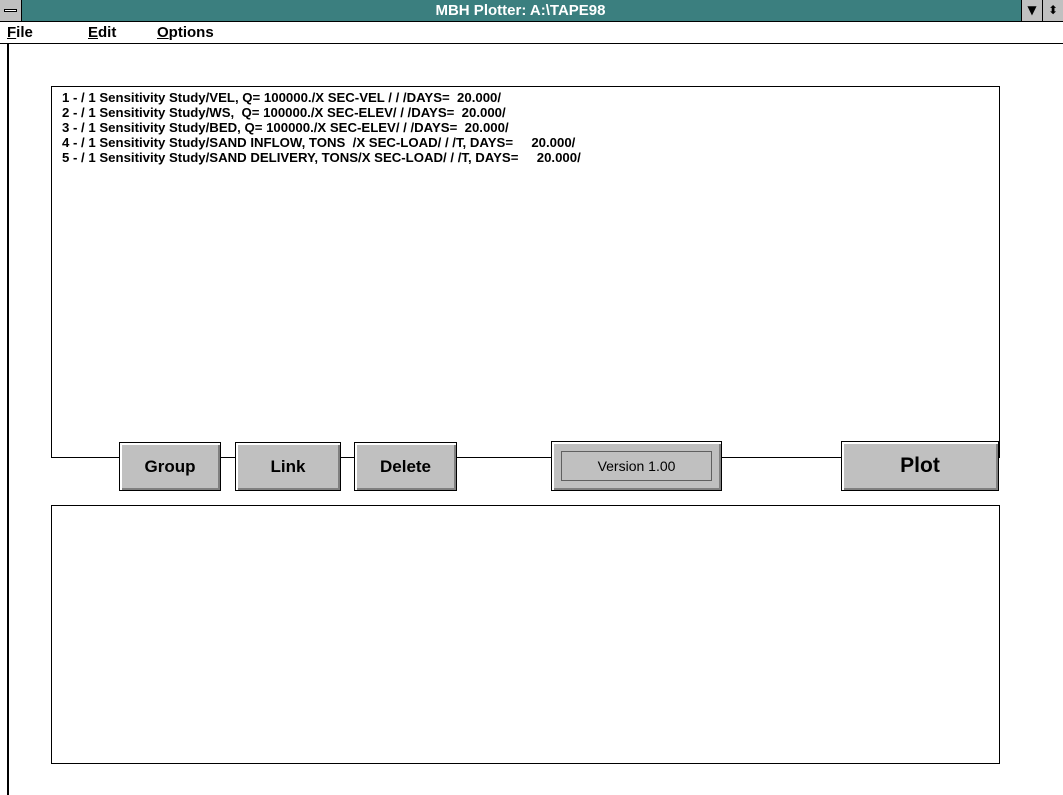 Image resolution: width=1063 pixels, height=795 pixels. I want to click on system-menu-button, so click(11, 10).